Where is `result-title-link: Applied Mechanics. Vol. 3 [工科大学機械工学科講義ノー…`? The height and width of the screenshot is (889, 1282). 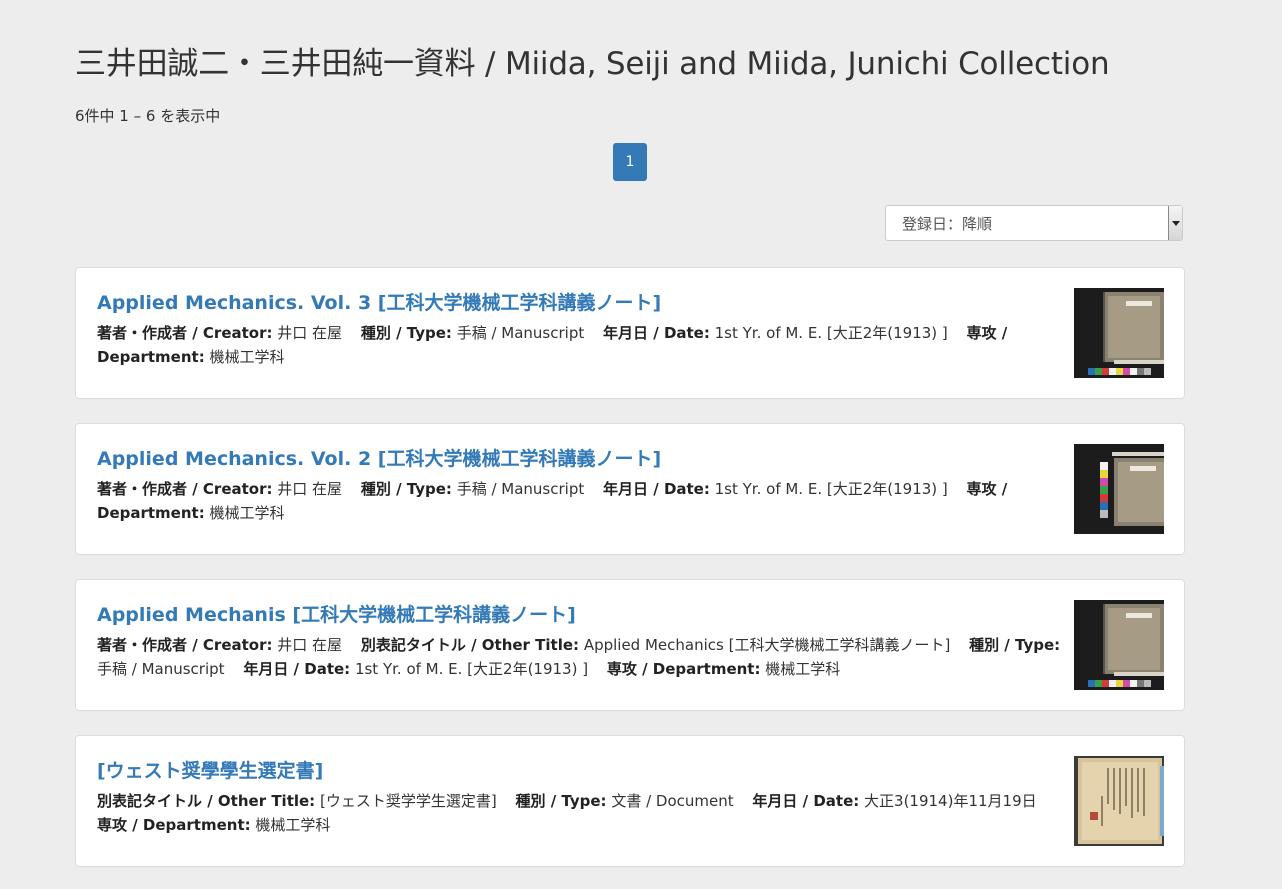
result-title-link: Applied Mechanics. Vol. 3 [工科大学機械工学科講義ノー… is located at coordinates (379, 301).